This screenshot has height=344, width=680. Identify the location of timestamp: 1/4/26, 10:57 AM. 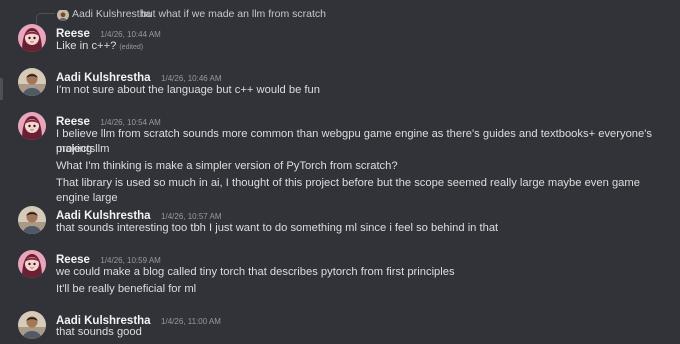
(191, 216).